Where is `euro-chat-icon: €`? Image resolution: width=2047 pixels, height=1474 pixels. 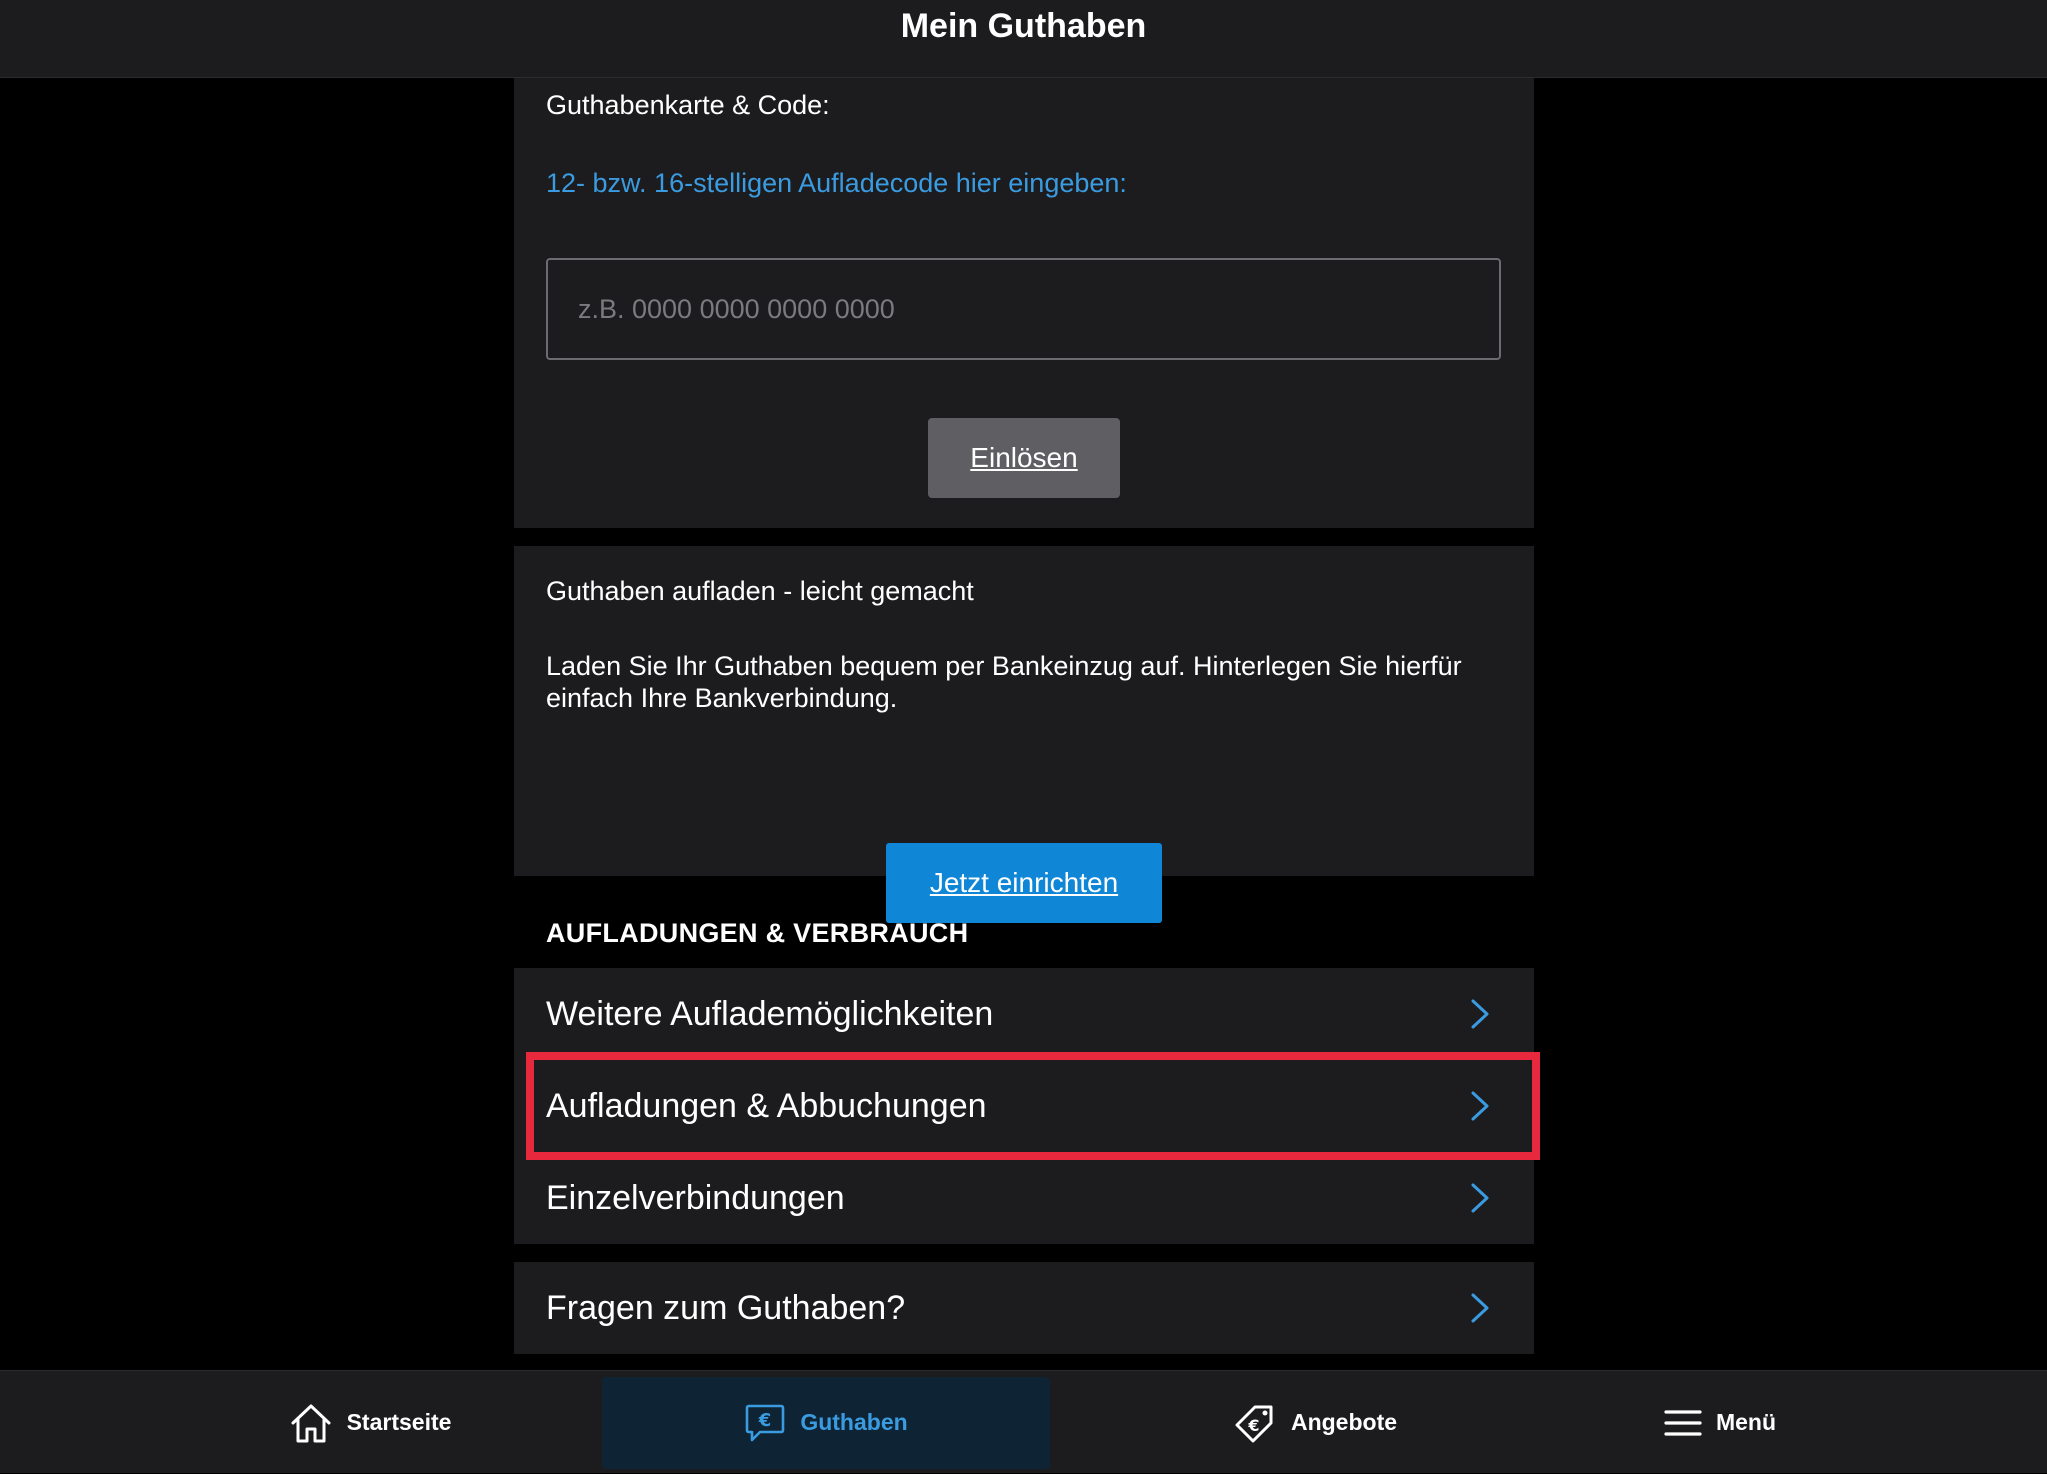 euro-chat-icon: € is located at coordinates (765, 1422).